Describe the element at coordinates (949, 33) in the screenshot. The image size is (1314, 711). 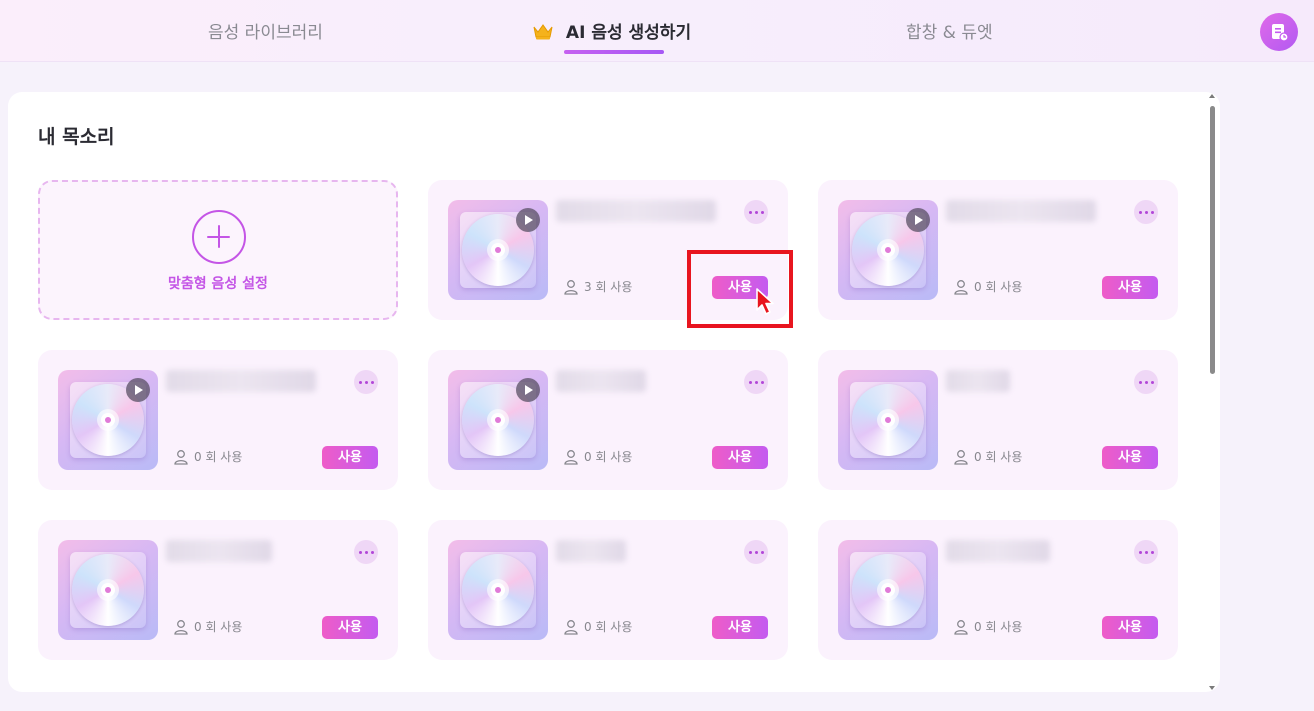
I see `tab-chorus-duet-label: 합창 & 듀엣` at that location.